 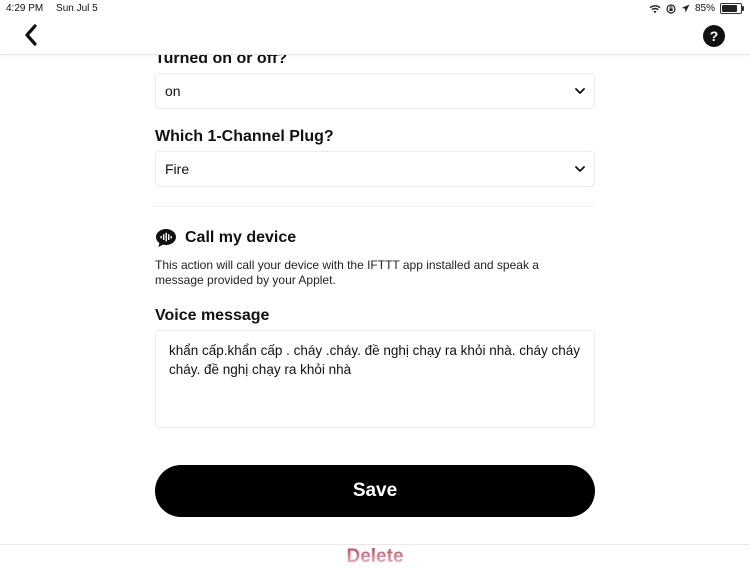 What do you see at coordinates (714, 36) in the screenshot?
I see `help-button: ?` at bounding box center [714, 36].